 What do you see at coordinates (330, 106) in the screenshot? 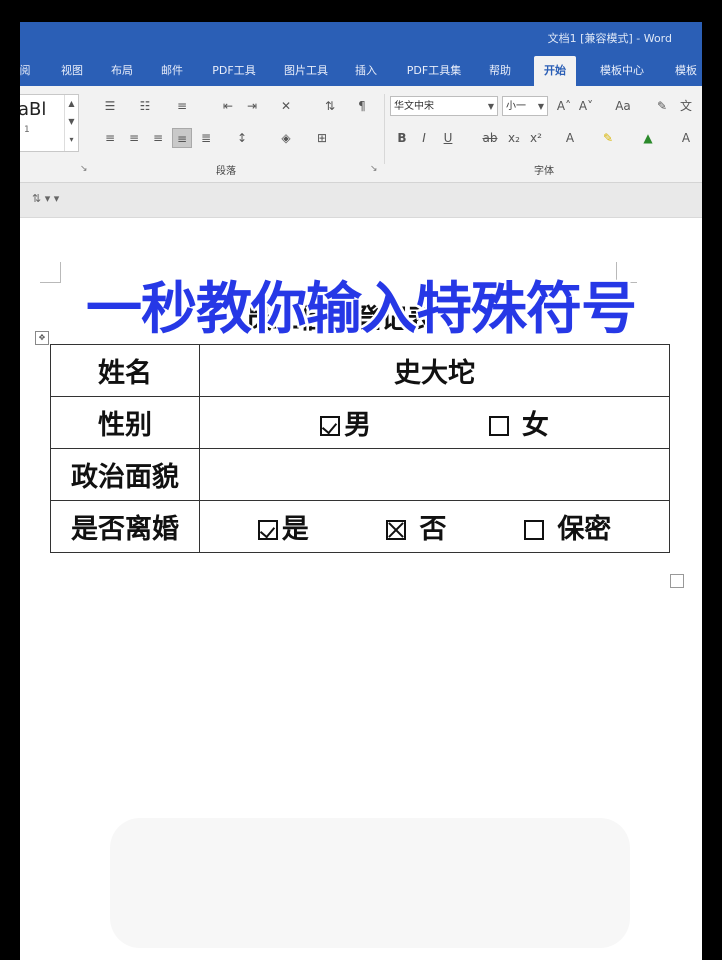
I see `sort-icon: ⇅` at bounding box center [330, 106].